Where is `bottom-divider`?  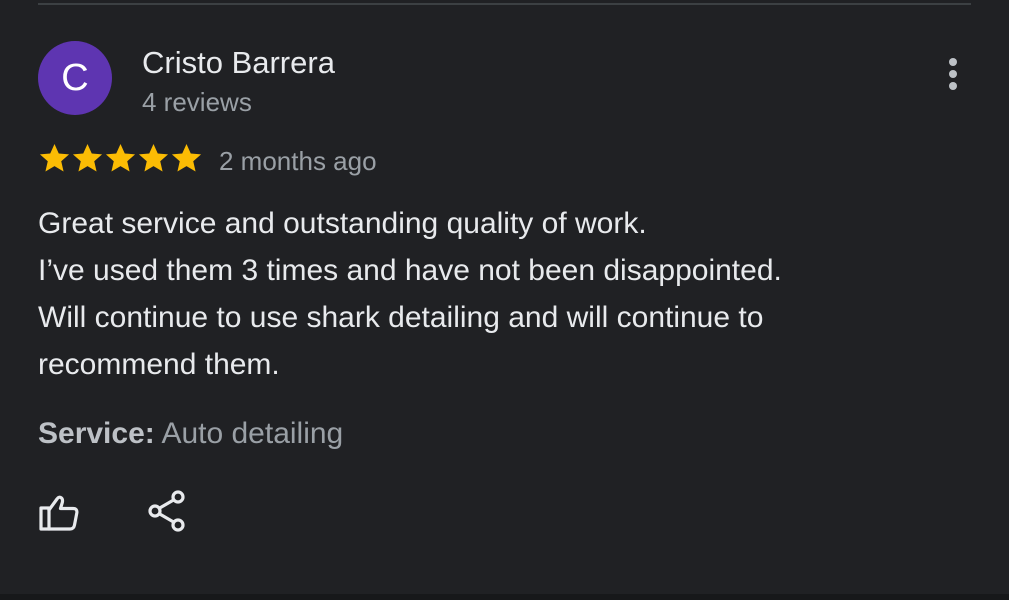 bottom-divider is located at coordinates (504, 597).